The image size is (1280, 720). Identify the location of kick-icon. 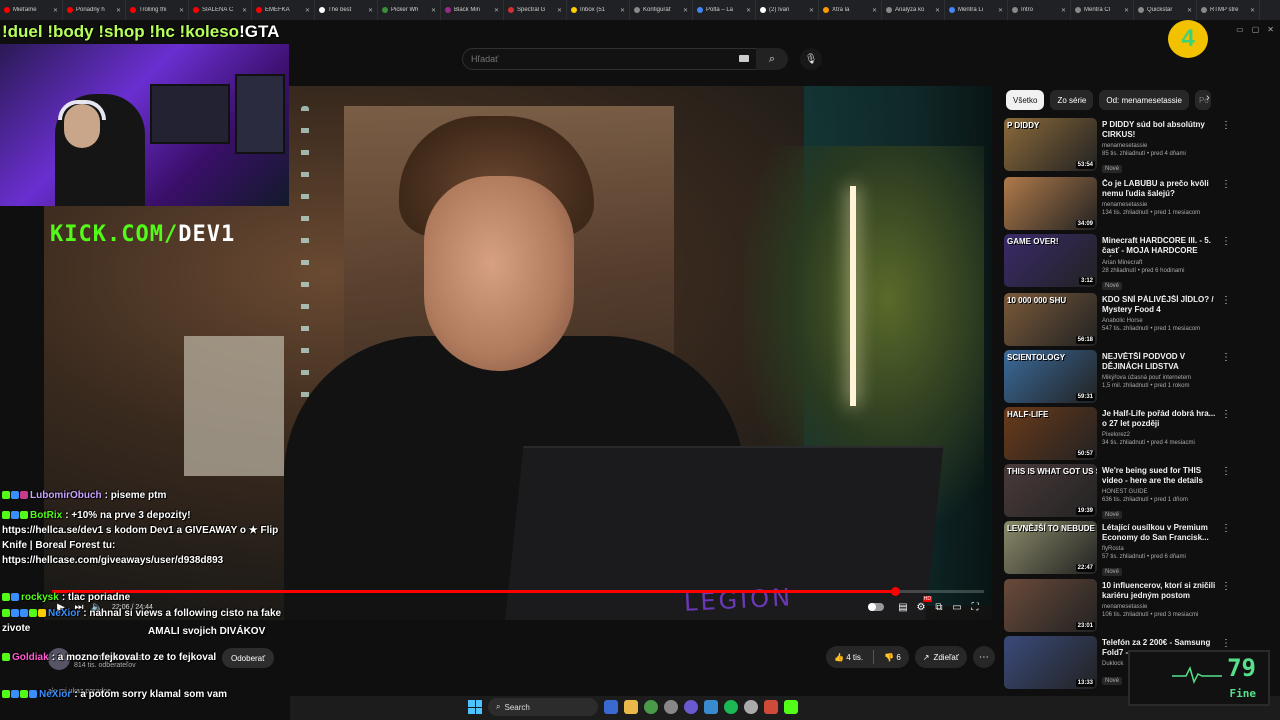
(791, 707).